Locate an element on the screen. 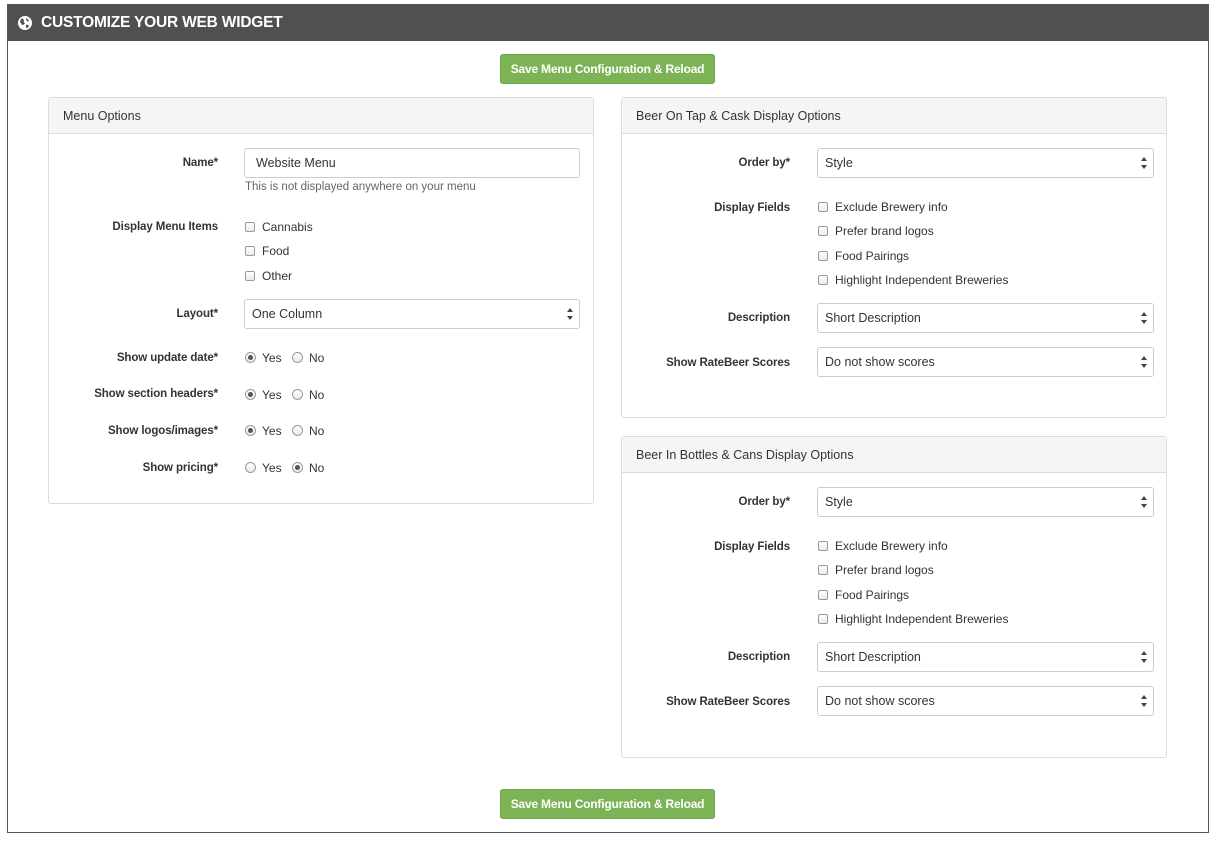 This screenshot has height=841, width=1219. radio-section-headers-no is located at coordinates (297, 394).